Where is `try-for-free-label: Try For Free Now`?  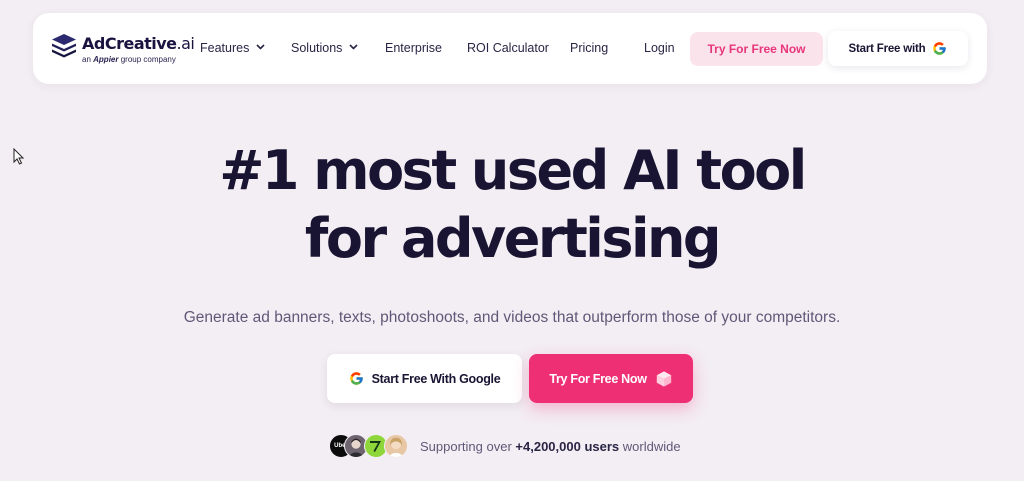
try-for-free-label: Try For Free Now is located at coordinates (756, 49).